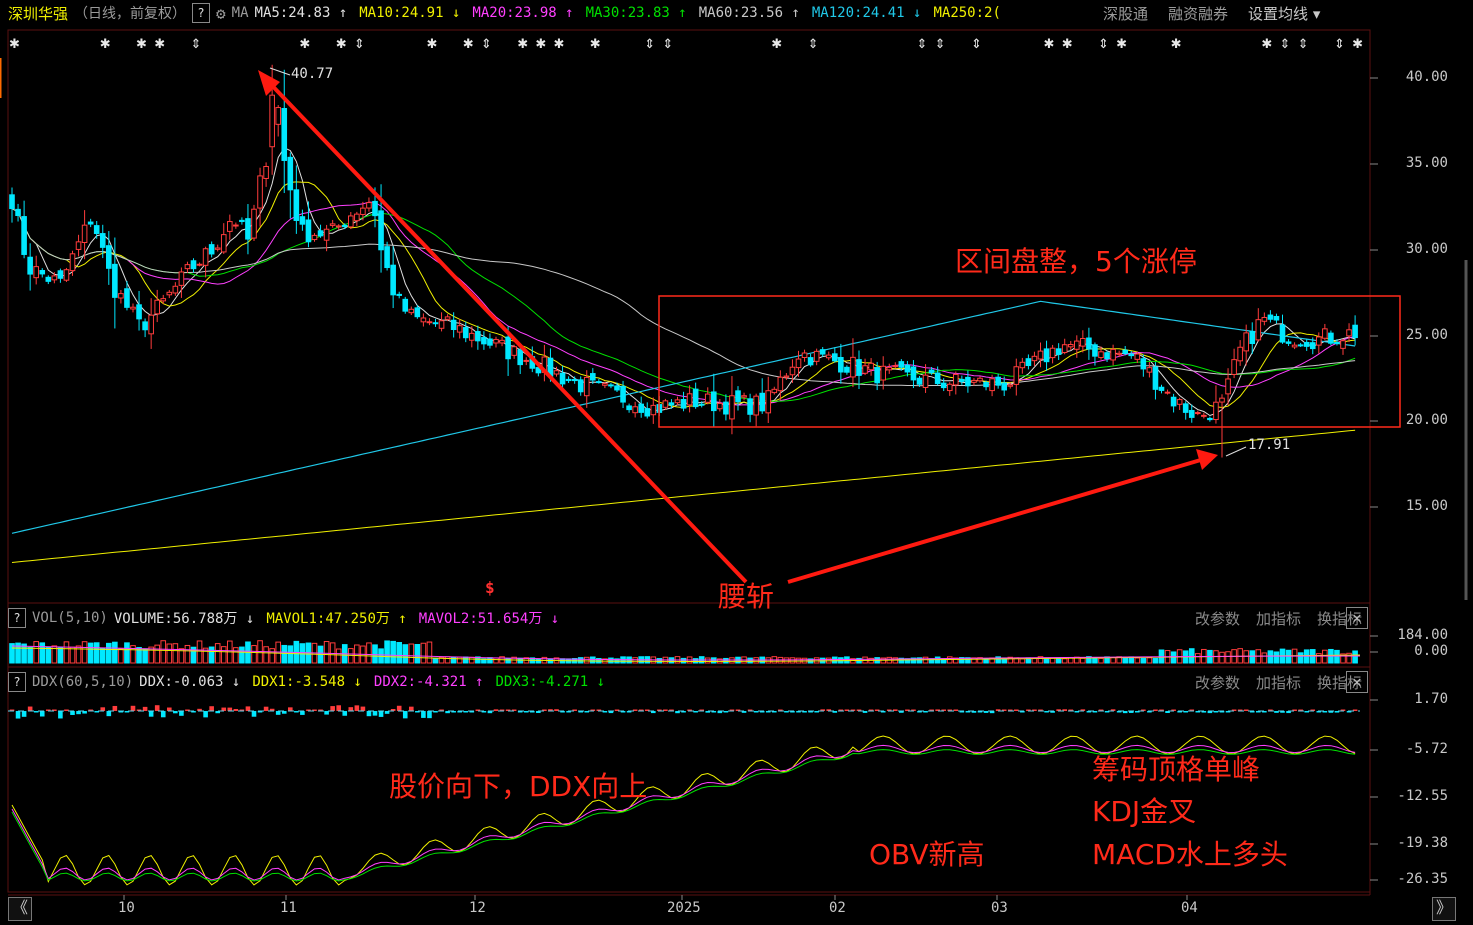  I want to click on ddx-help-button: ?, so click(17, 682).